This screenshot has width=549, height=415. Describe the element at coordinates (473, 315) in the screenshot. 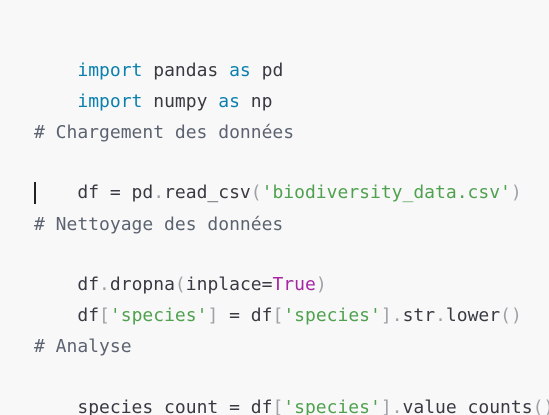

I see `method-name: lower` at that location.